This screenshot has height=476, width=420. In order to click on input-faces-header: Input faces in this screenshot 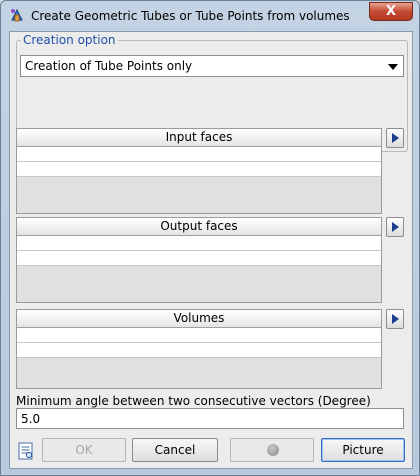, I will do `click(199, 138)`.